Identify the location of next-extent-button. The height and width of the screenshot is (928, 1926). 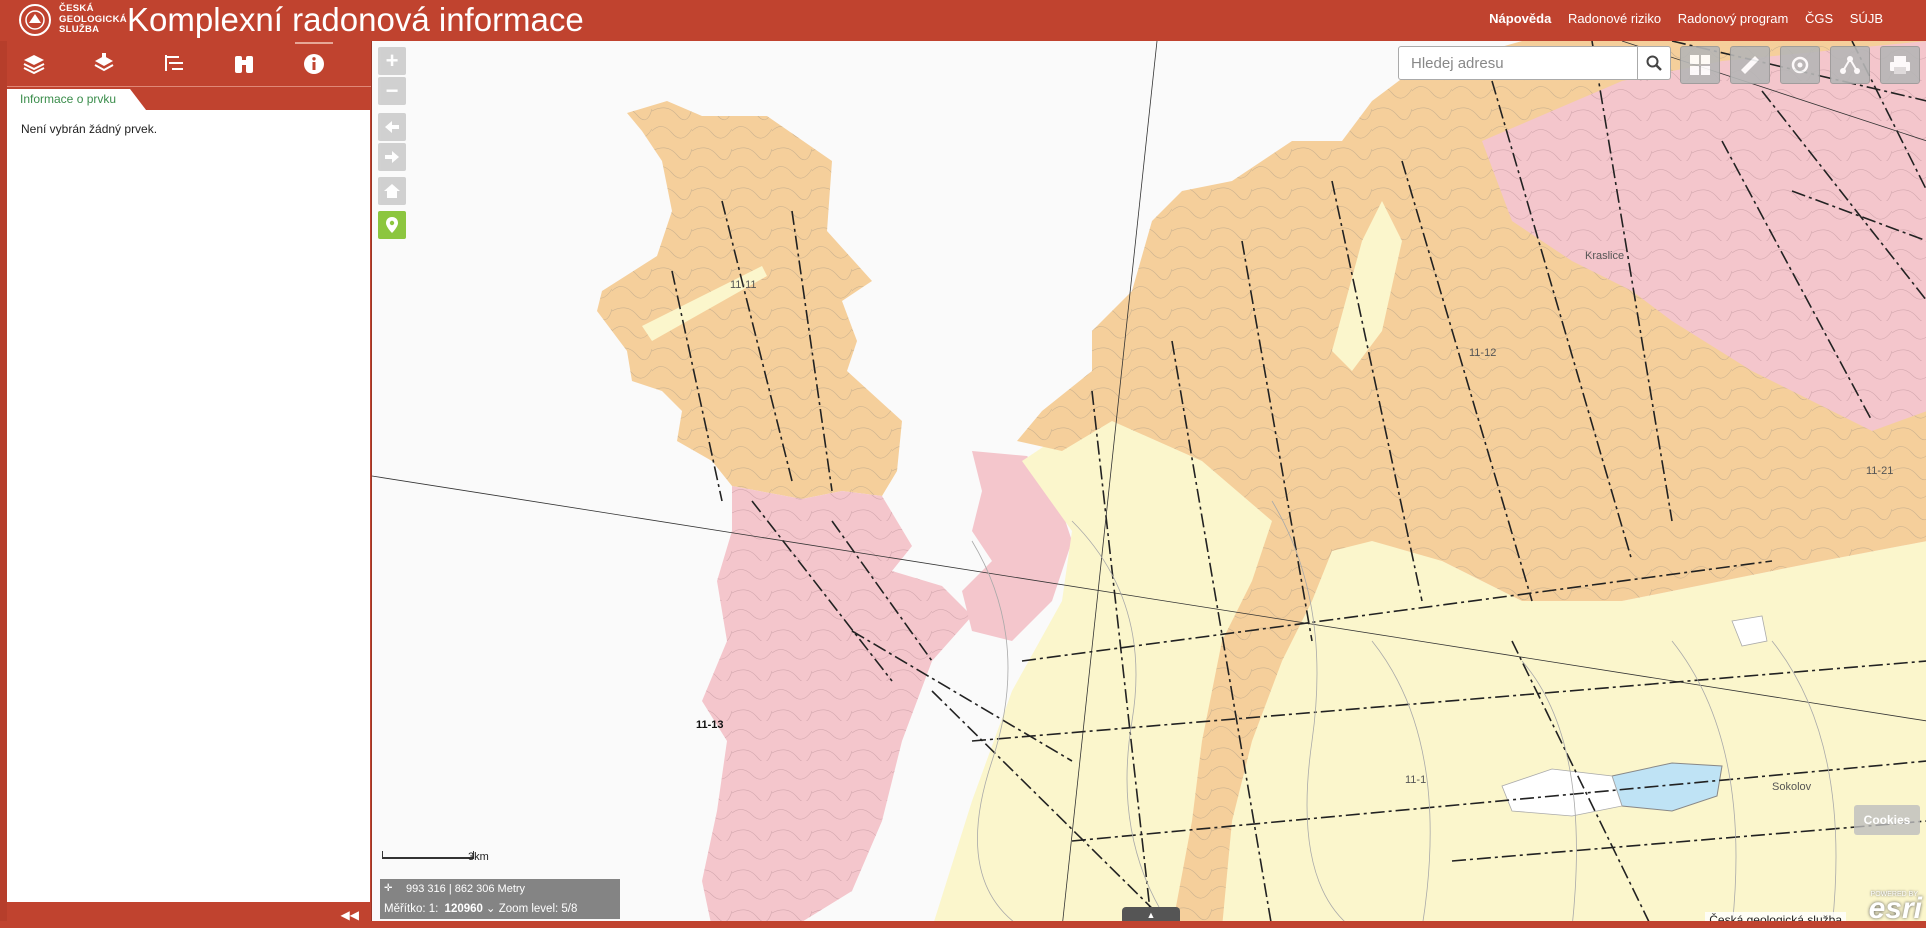
(392, 157).